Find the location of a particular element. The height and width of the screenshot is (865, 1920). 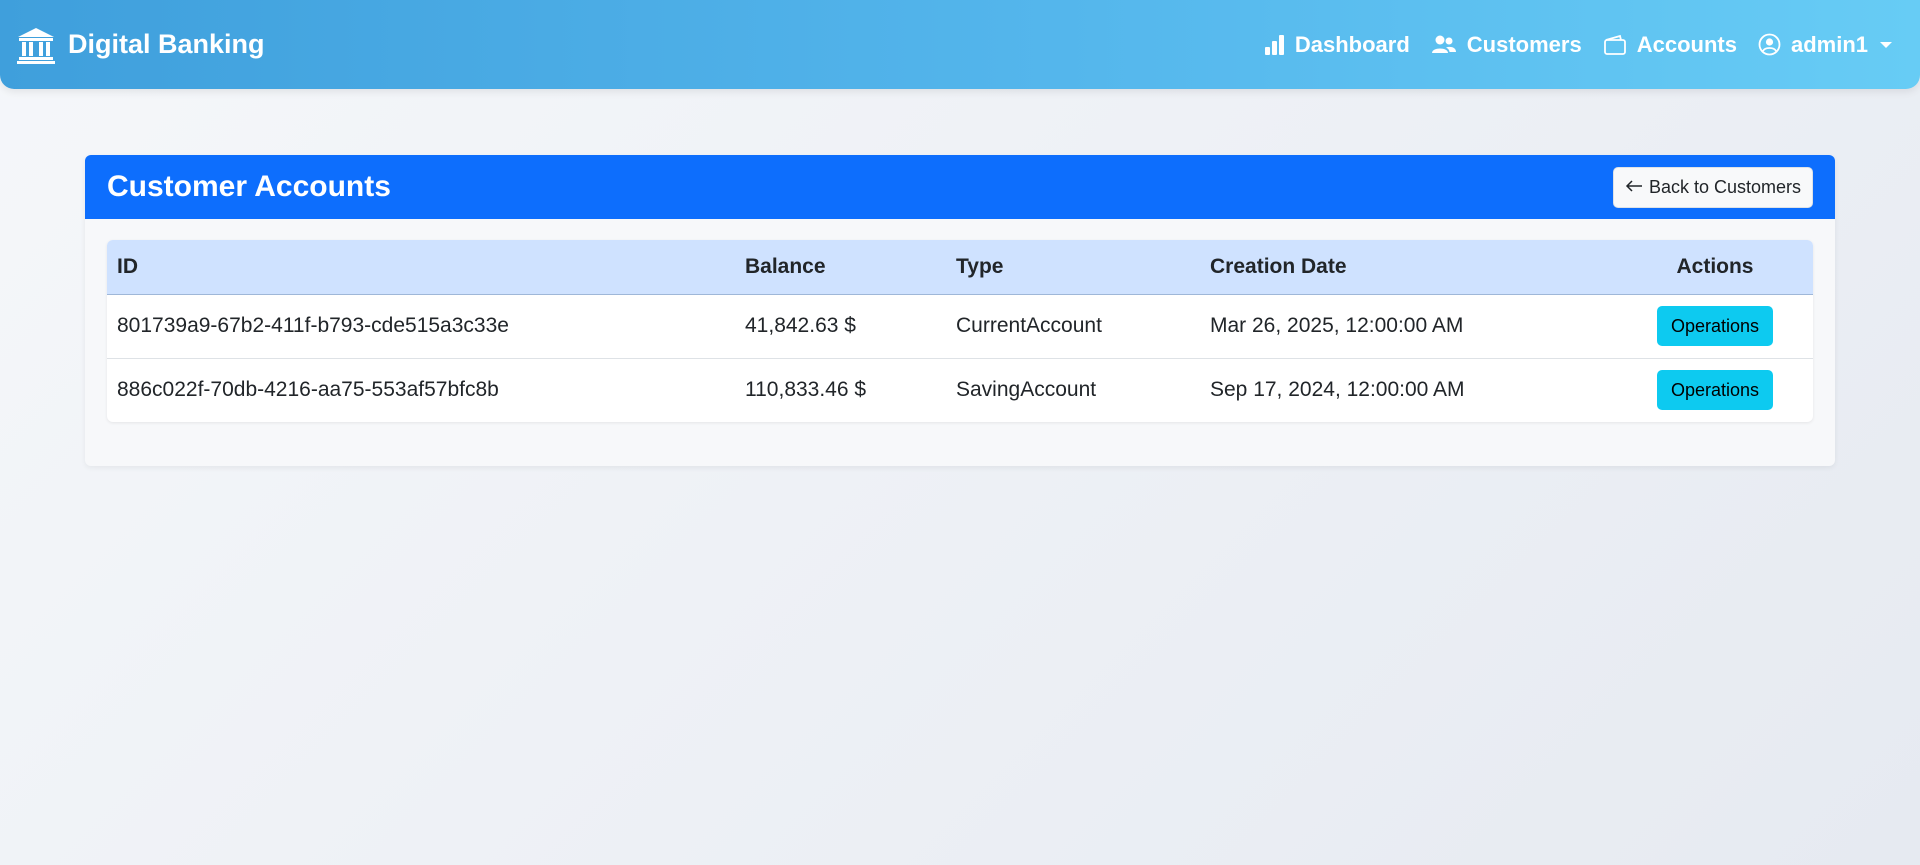

account-creation-date: Mar 26, 2025, 12:00:00 AM is located at coordinates (1337, 325).